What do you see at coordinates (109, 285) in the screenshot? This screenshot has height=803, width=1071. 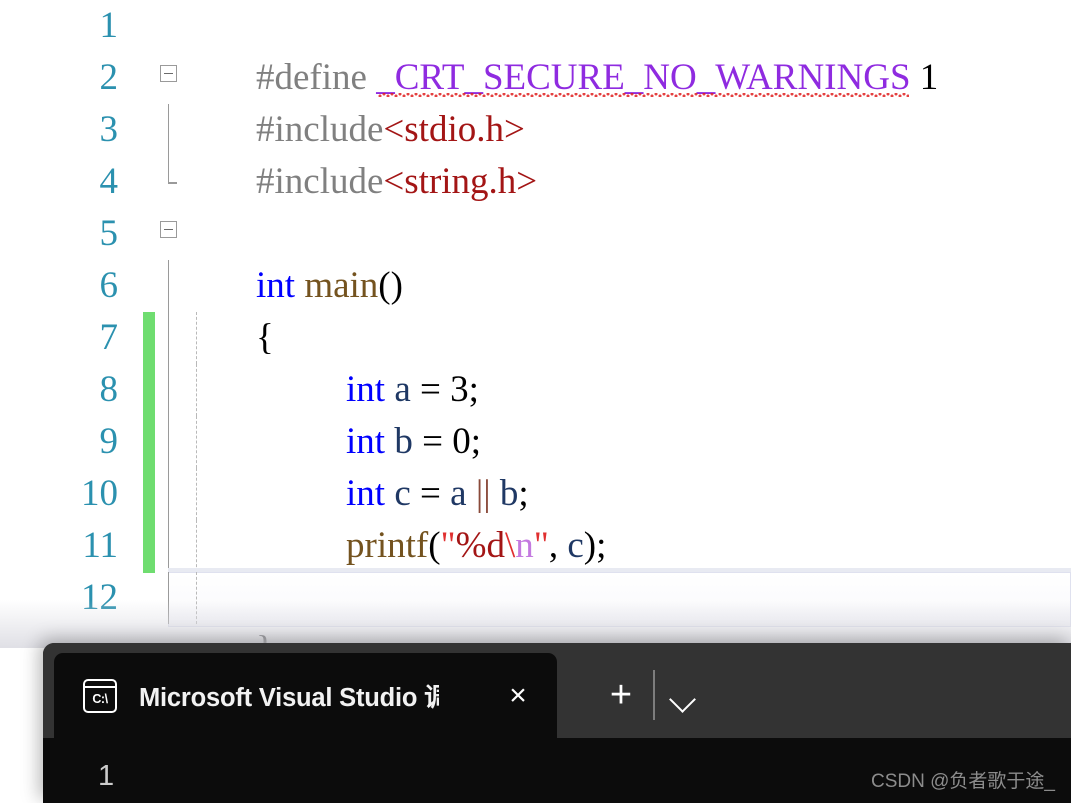 I see `line-number: 6` at bounding box center [109, 285].